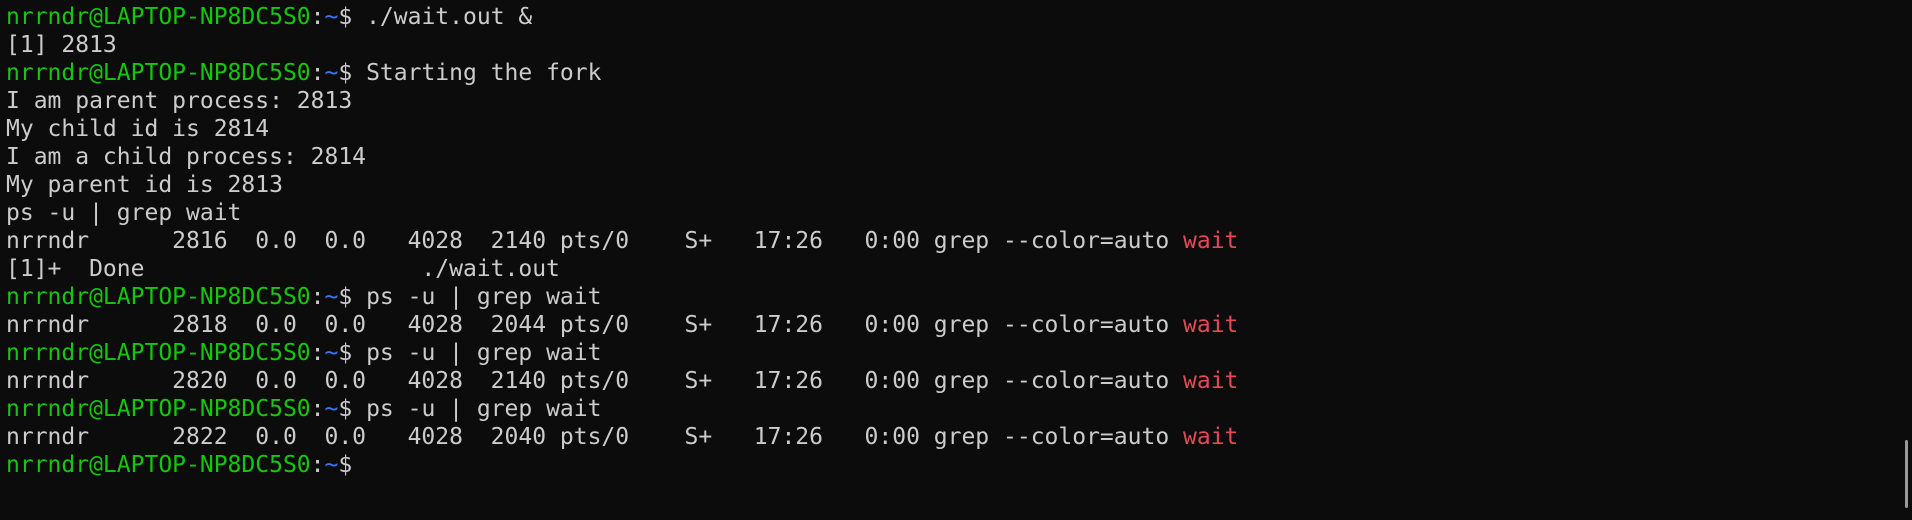 Image resolution: width=1912 pixels, height=520 pixels. I want to click on prompt-line: nrrndr@LAPTOP-NP8DC5S0:~$ ./wait.out &, so click(947, 17).